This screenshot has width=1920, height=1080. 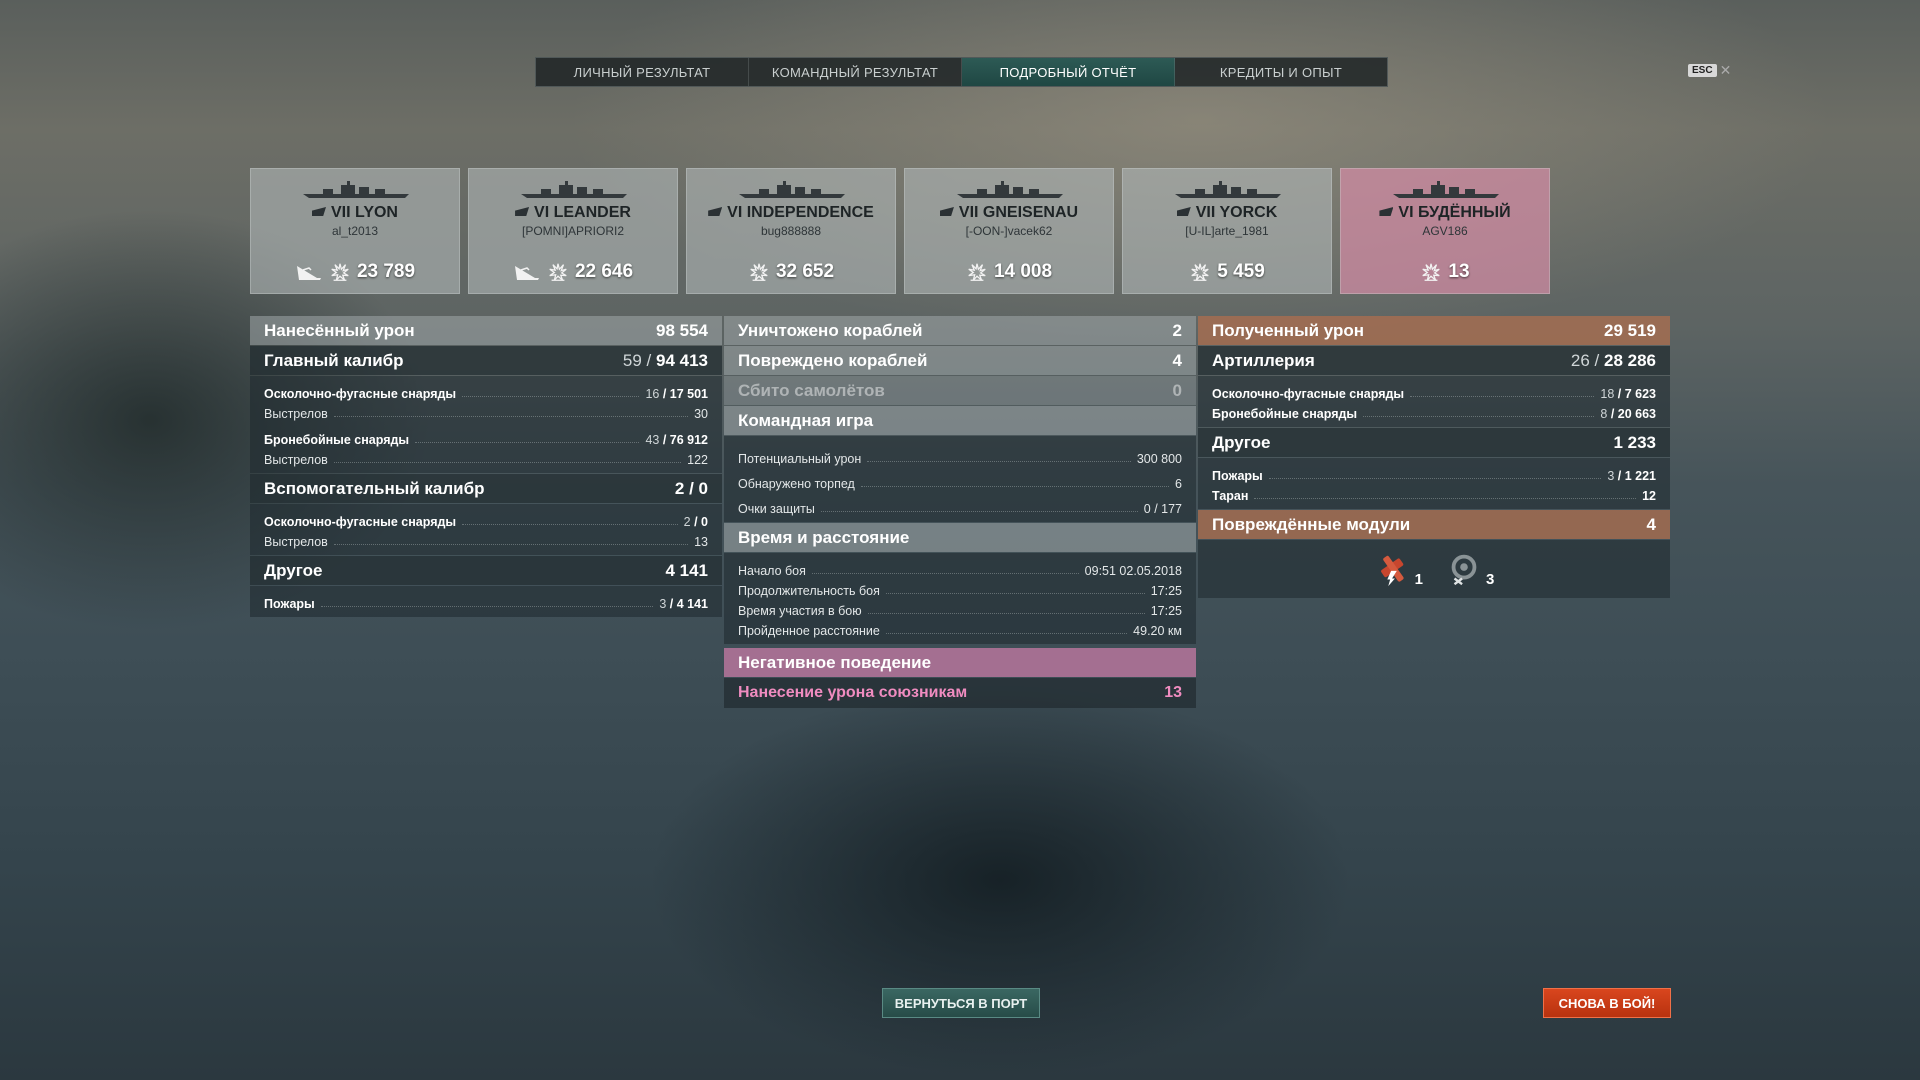 What do you see at coordinates (682, 330) in the screenshot?
I see `damage-dealt-value: 98 554` at bounding box center [682, 330].